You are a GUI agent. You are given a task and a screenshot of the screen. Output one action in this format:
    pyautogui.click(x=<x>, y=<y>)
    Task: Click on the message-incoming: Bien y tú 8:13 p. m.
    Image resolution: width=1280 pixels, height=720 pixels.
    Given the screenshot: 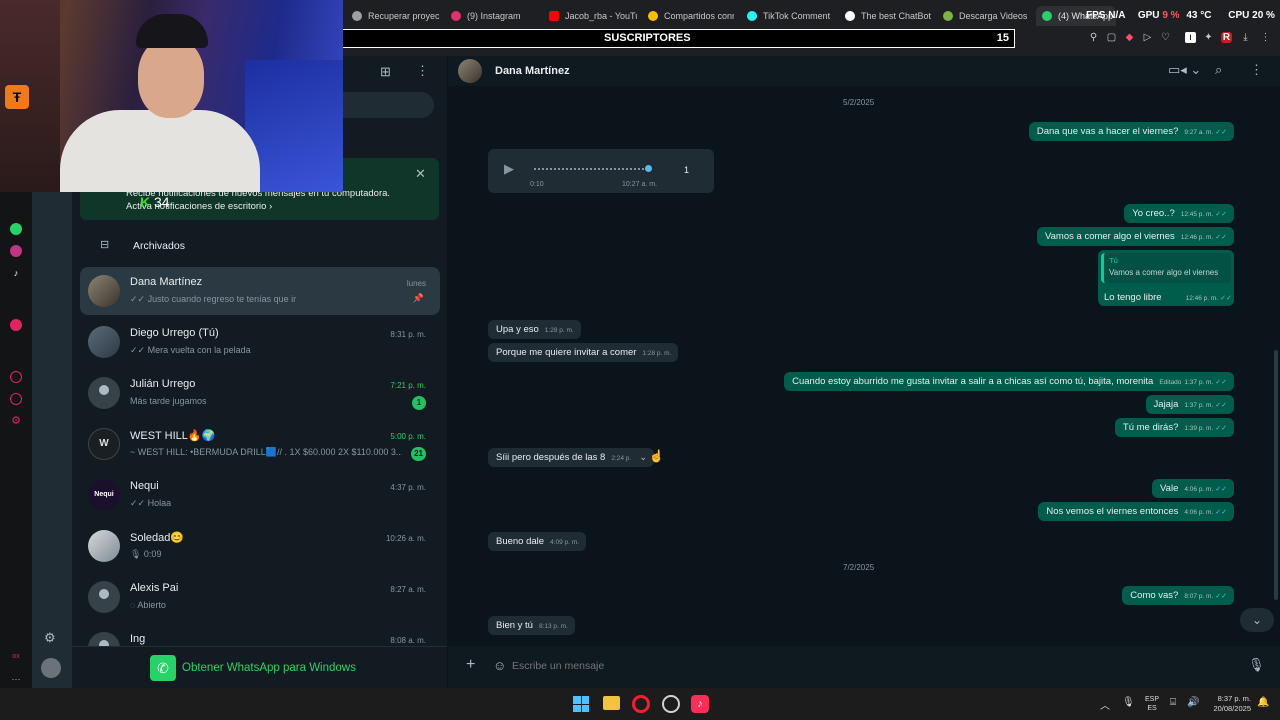 What is the action you would take?
    pyautogui.click(x=531, y=625)
    